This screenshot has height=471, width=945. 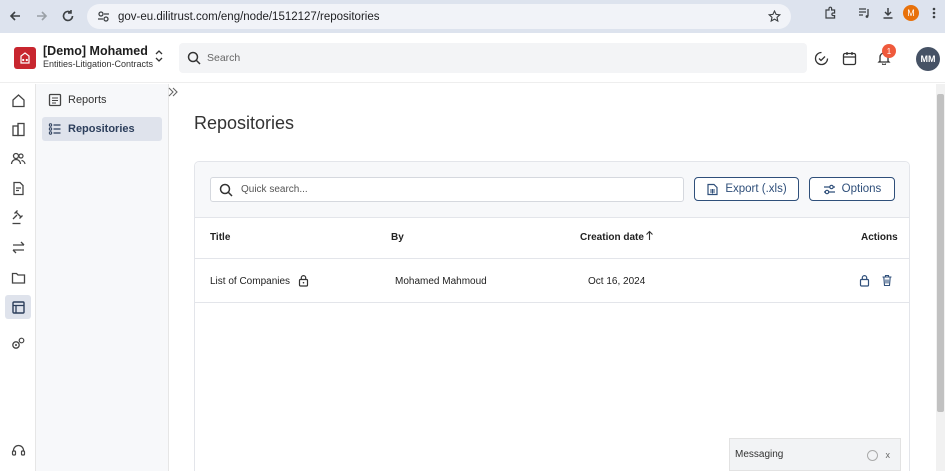 I want to click on messaging-close-button: x, so click(x=888, y=455).